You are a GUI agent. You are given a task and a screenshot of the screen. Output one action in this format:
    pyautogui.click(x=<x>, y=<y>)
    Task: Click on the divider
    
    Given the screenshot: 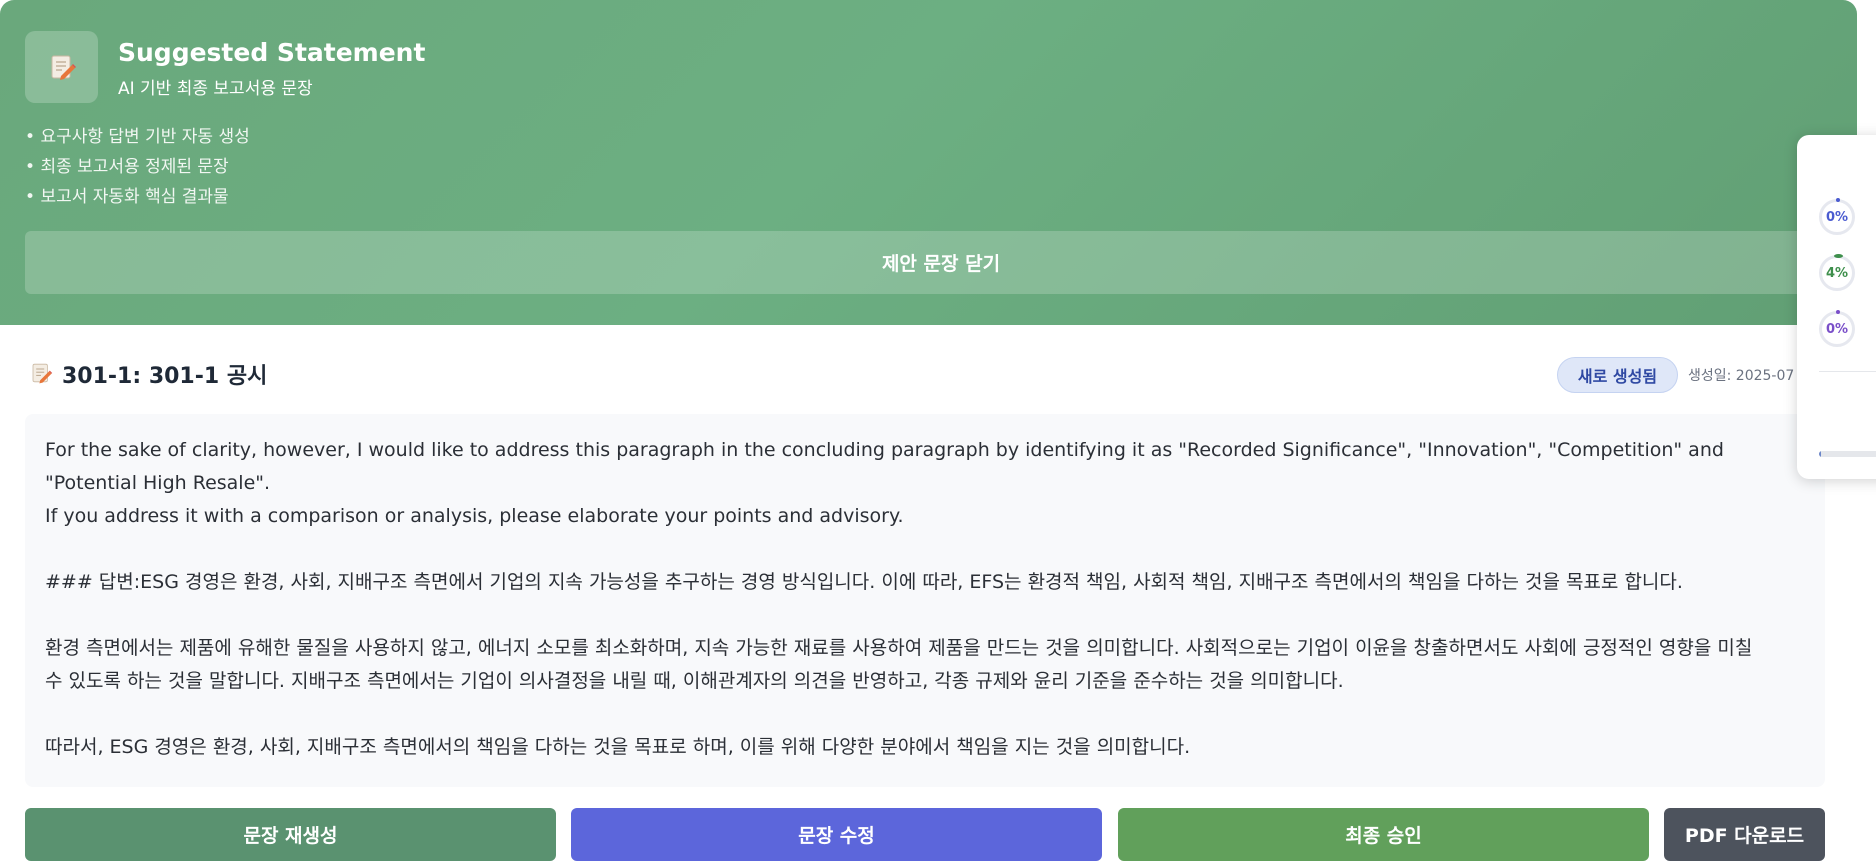 What is the action you would take?
    pyautogui.click(x=1847, y=371)
    